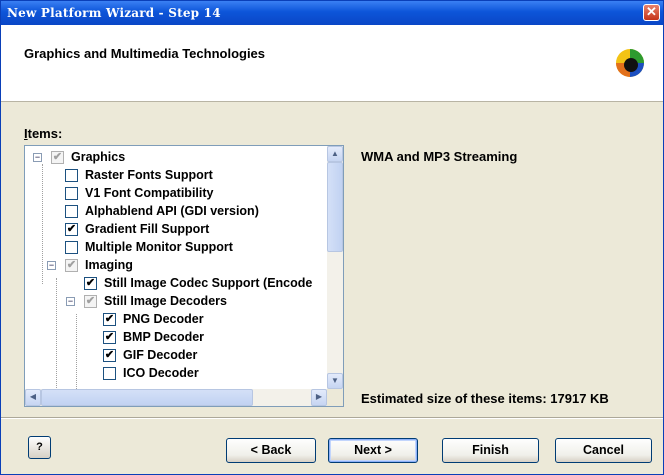  Describe the element at coordinates (109, 319) in the screenshot. I see `checkbox-png-decoder: ✔` at that location.